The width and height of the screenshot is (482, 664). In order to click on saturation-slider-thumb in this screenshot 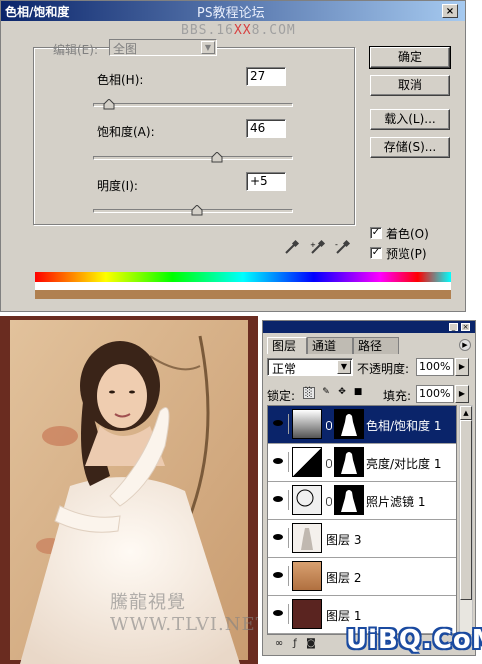, I will do `click(217, 157)`.